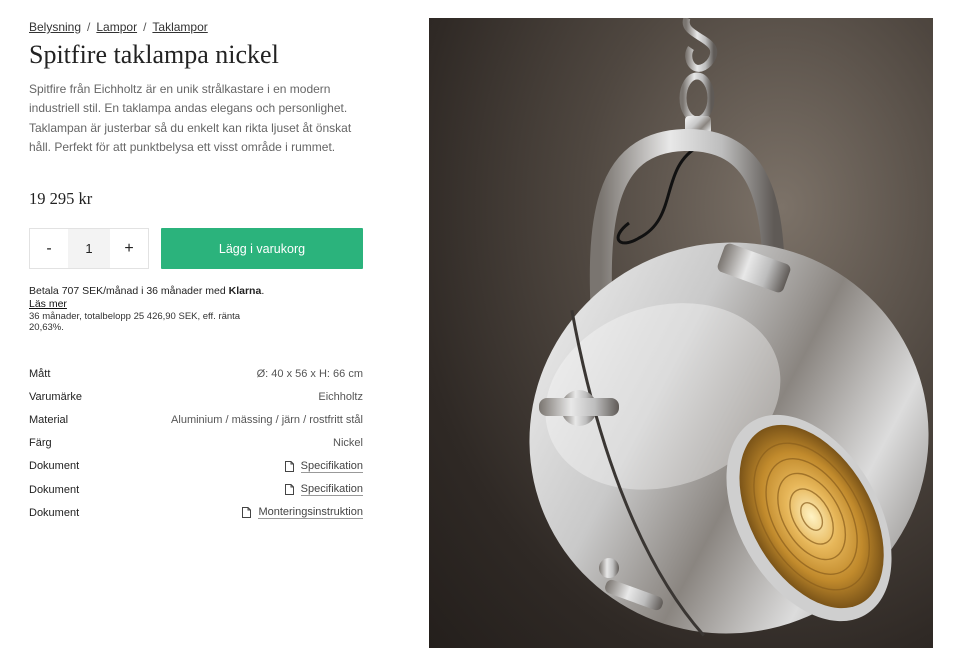  I want to click on product-title: Spitfire taklampa nickel, so click(154, 54).